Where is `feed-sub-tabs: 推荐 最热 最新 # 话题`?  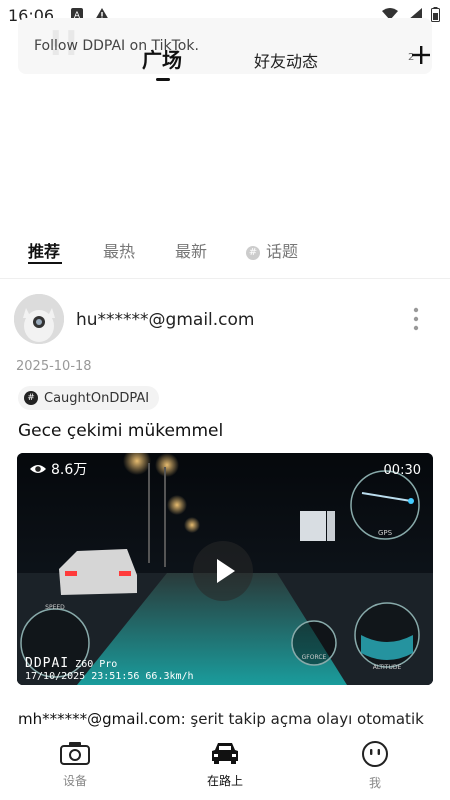 feed-sub-tabs: 推荐 最热 最新 # 话题 is located at coordinates (225, 251).